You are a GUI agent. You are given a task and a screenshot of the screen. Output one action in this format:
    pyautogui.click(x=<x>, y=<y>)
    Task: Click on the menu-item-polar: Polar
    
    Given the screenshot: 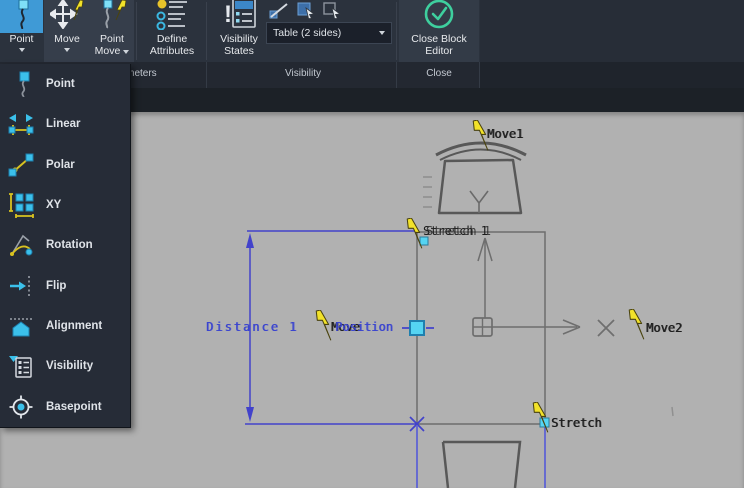 What is the action you would take?
    pyautogui.click(x=65, y=165)
    